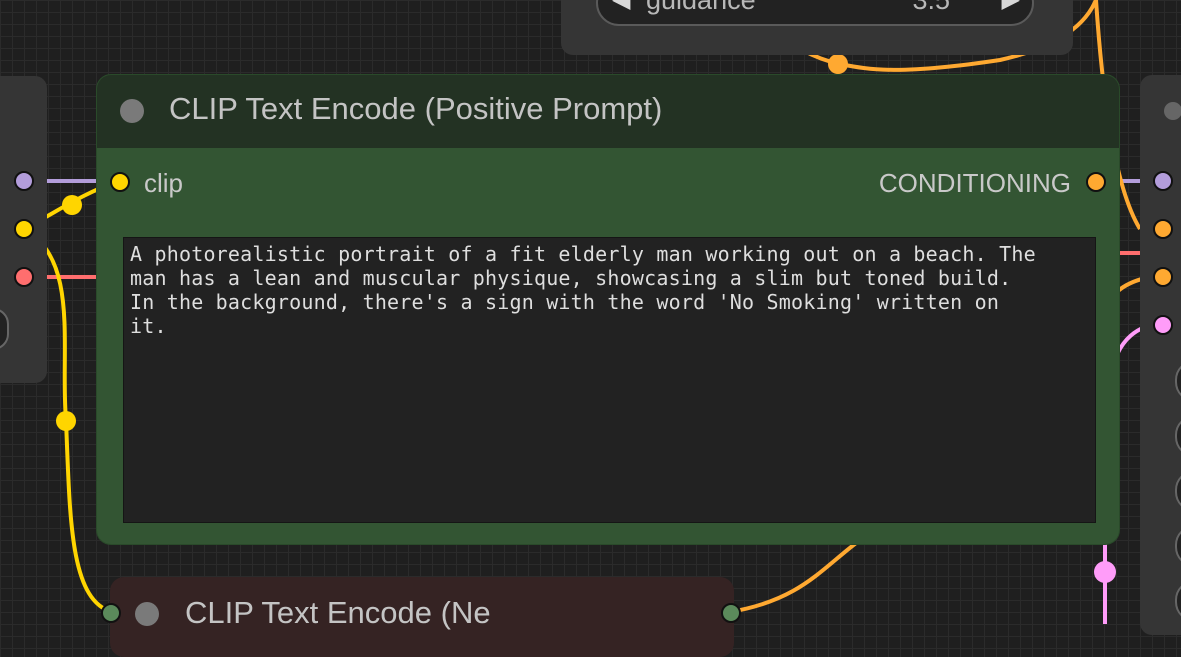 Image resolution: width=1181 pixels, height=657 pixels. What do you see at coordinates (24, 277) in the screenshot?
I see `left-node-vae-output-slot` at bounding box center [24, 277].